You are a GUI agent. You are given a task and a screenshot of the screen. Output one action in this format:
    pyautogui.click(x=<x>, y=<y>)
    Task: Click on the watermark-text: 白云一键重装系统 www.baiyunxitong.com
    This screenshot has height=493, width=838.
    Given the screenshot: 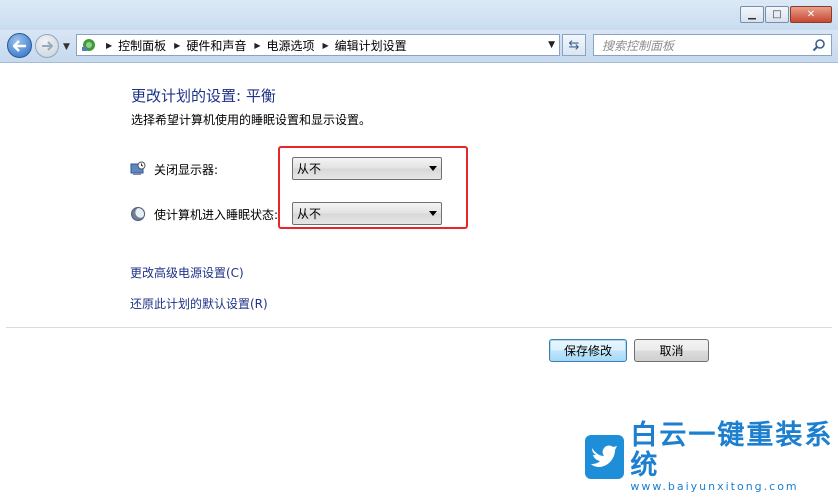 What is the action you would take?
    pyautogui.click(x=734, y=457)
    